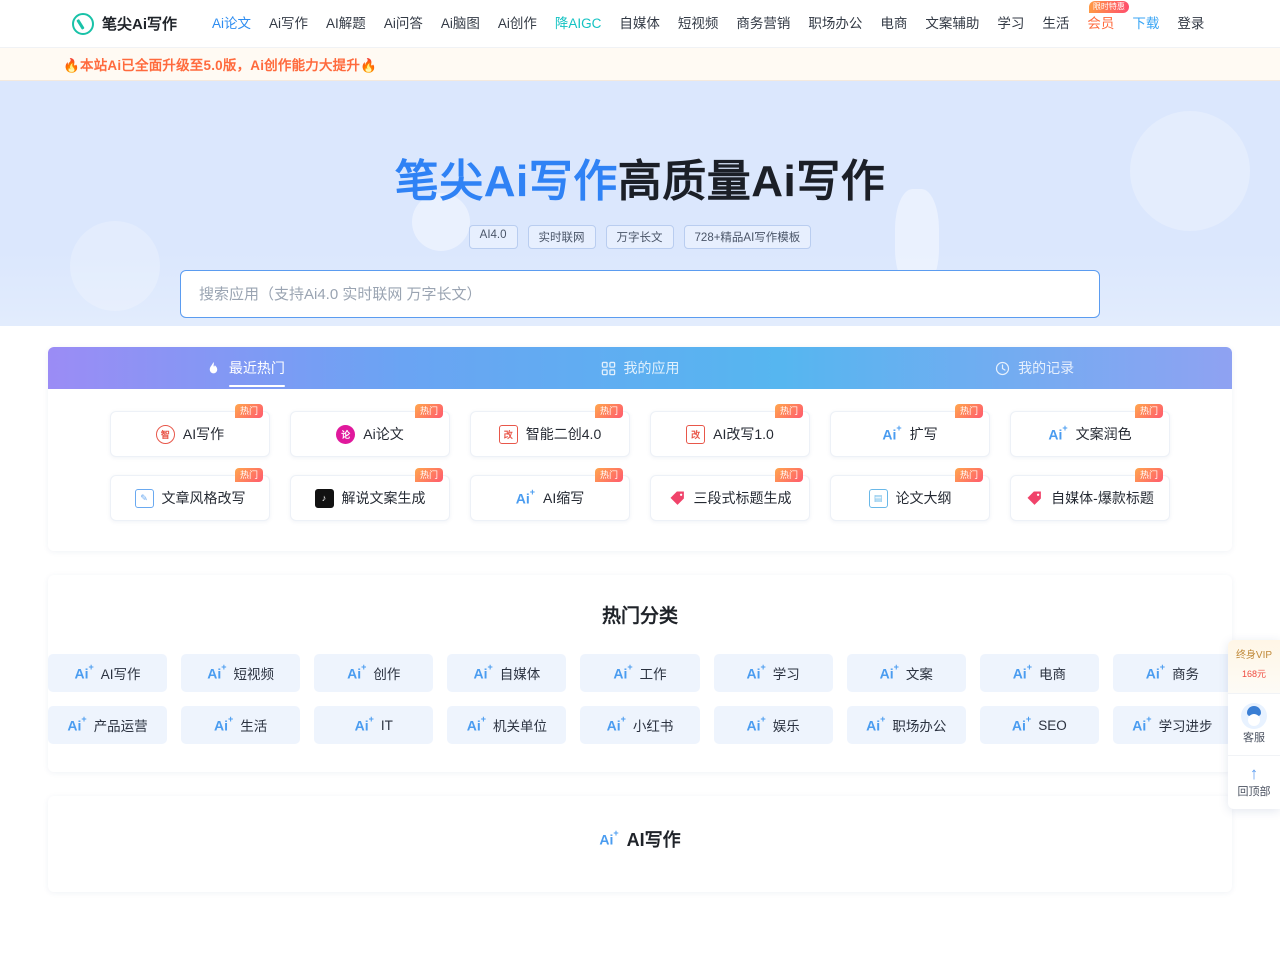 Image resolution: width=1280 pixels, height=960 pixels. What do you see at coordinates (910, 494) in the screenshot?
I see `app-card-1-4: ▤ 论文大纲 热门` at bounding box center [910, 494].